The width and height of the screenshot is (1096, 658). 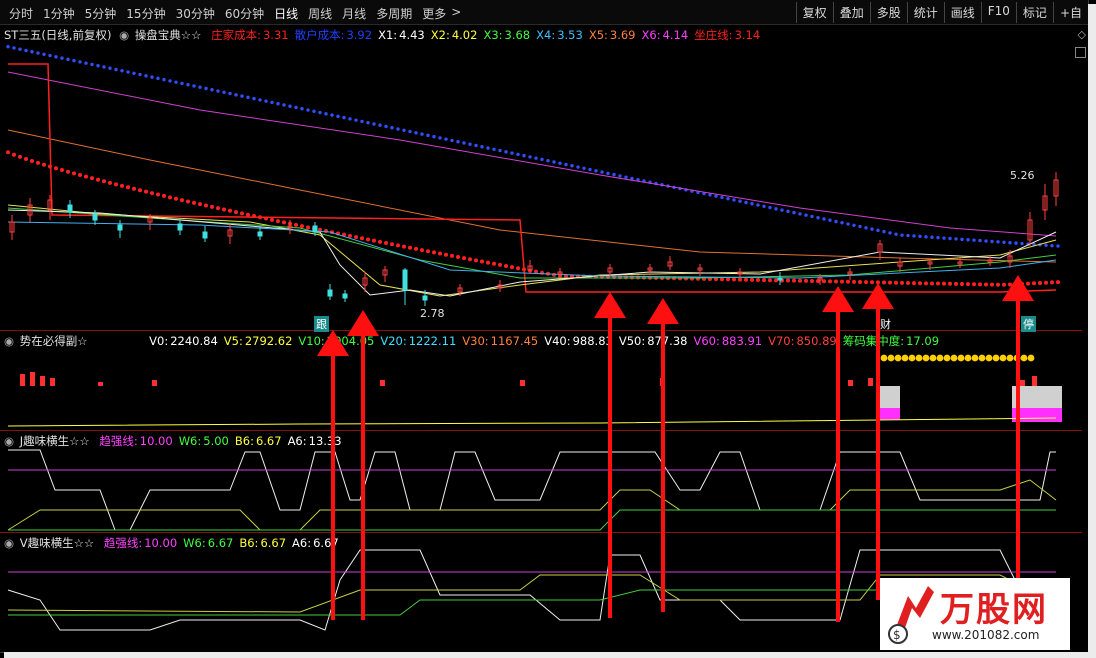 I want to click on watermark-logo-icon: $, so click(x=911, y=615).